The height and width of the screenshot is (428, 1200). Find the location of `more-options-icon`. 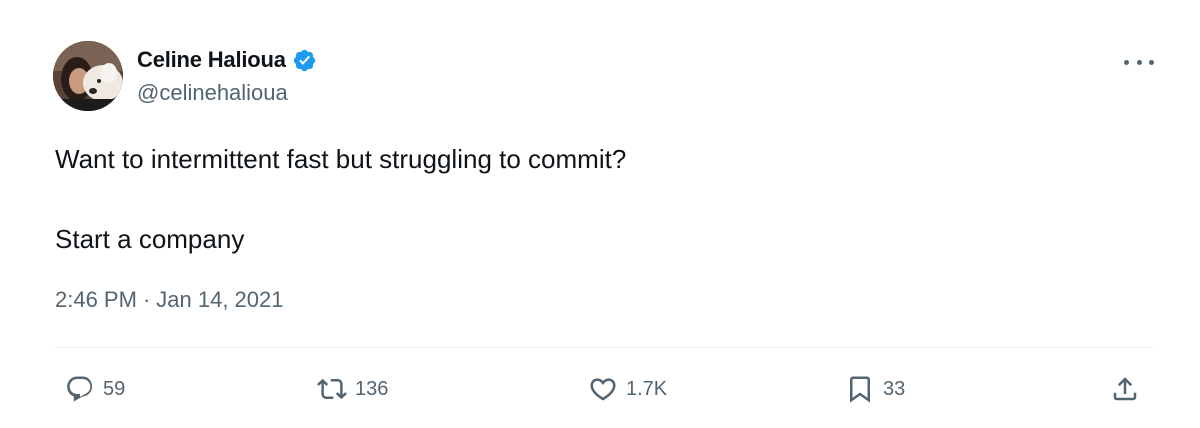

more-options-icon is located at coordinates (1139, 62).